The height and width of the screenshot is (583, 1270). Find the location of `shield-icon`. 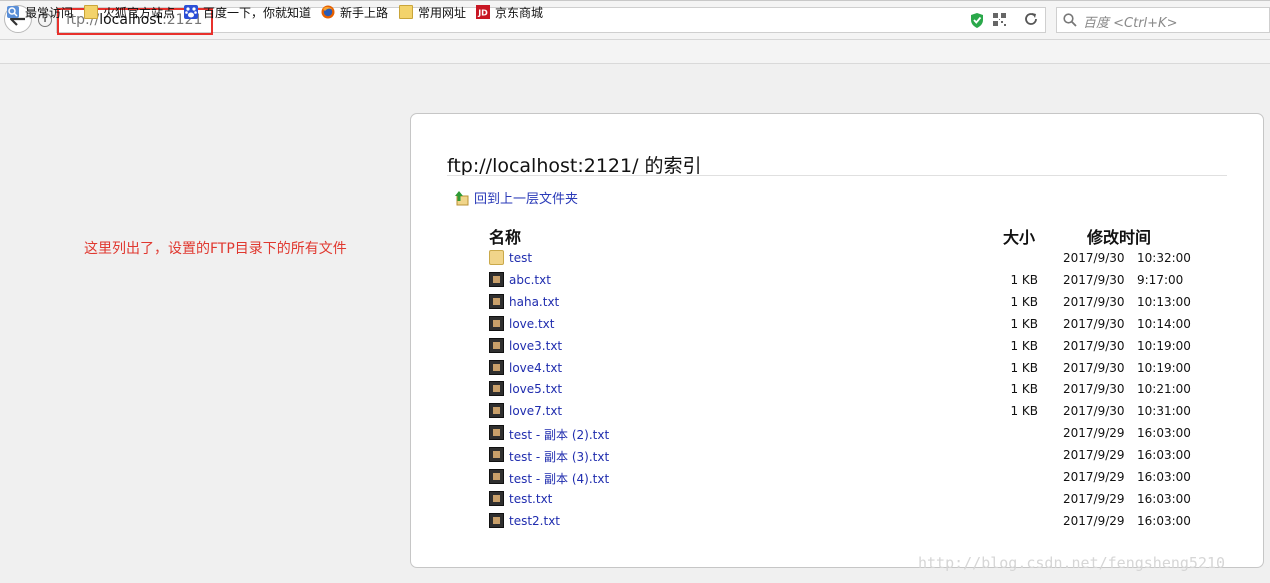

shield-icon is located at coordinates (977, 20).